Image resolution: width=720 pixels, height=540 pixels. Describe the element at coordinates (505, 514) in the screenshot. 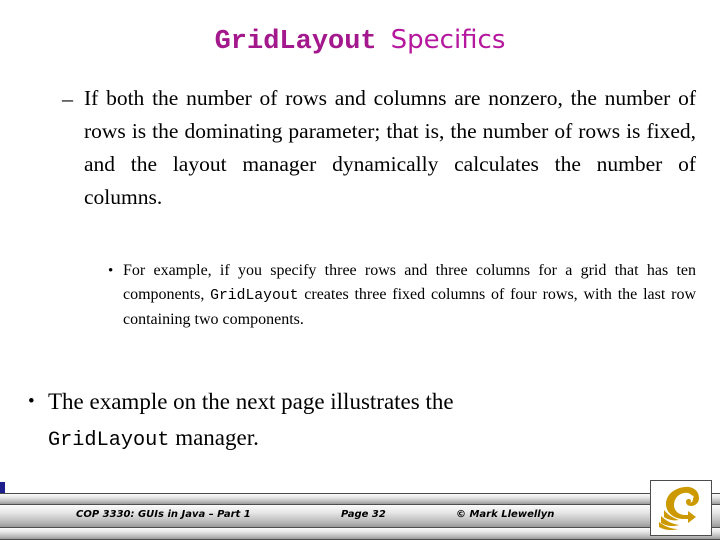

I see `footer-copyright: © Mark Llewellyn` at that location.